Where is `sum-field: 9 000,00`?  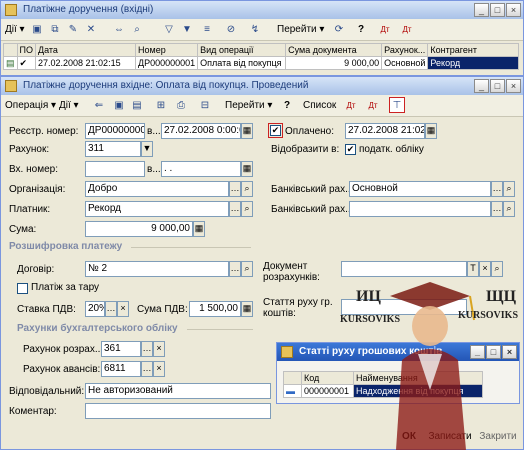
sum-field: 9 000,00 is located at coordinates (139, 229).